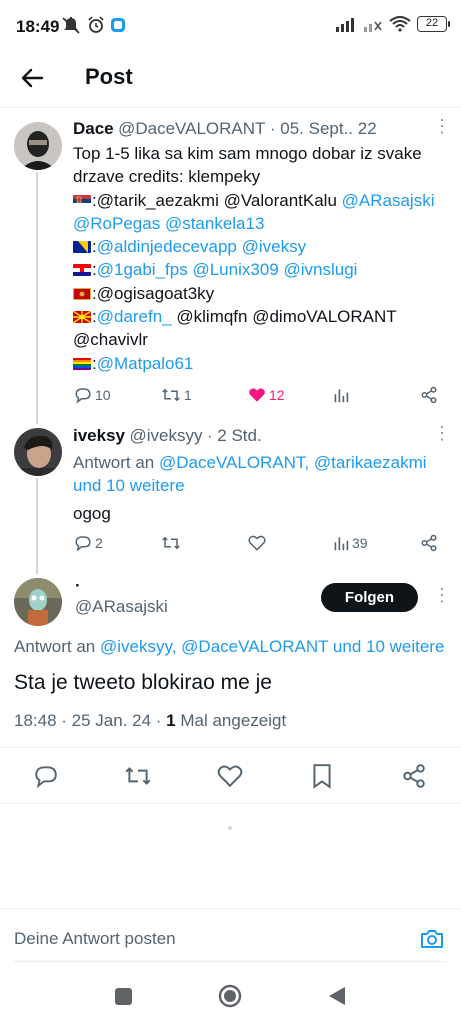  Describe the element at coordinates (234, 435) in the screenshot. I see `tweet-date: · 2 Std.` at that location.